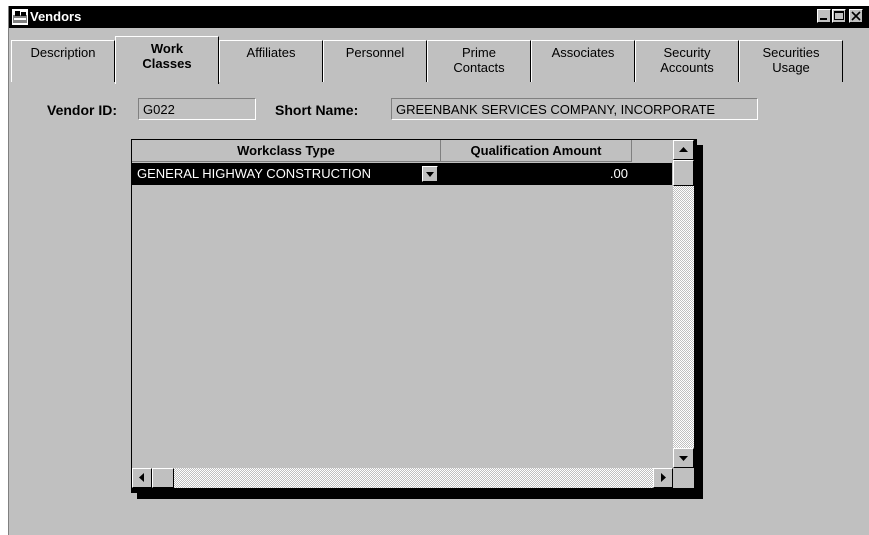  What do you see at coordinates (167, 63) in the screenshot?
I see `tab-label-line2: Classes` at bounding box center [167, 63].